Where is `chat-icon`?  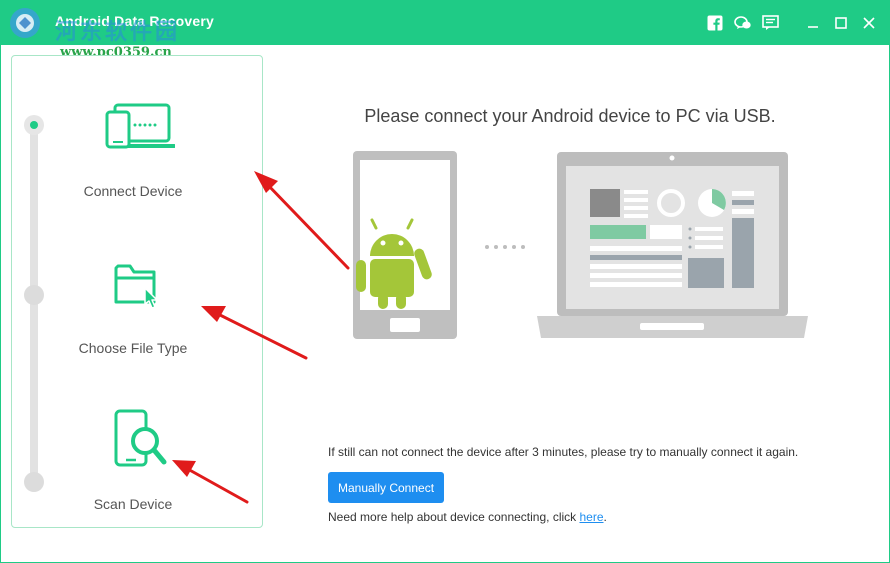
chat-icon is located at coordinates (743, 23).